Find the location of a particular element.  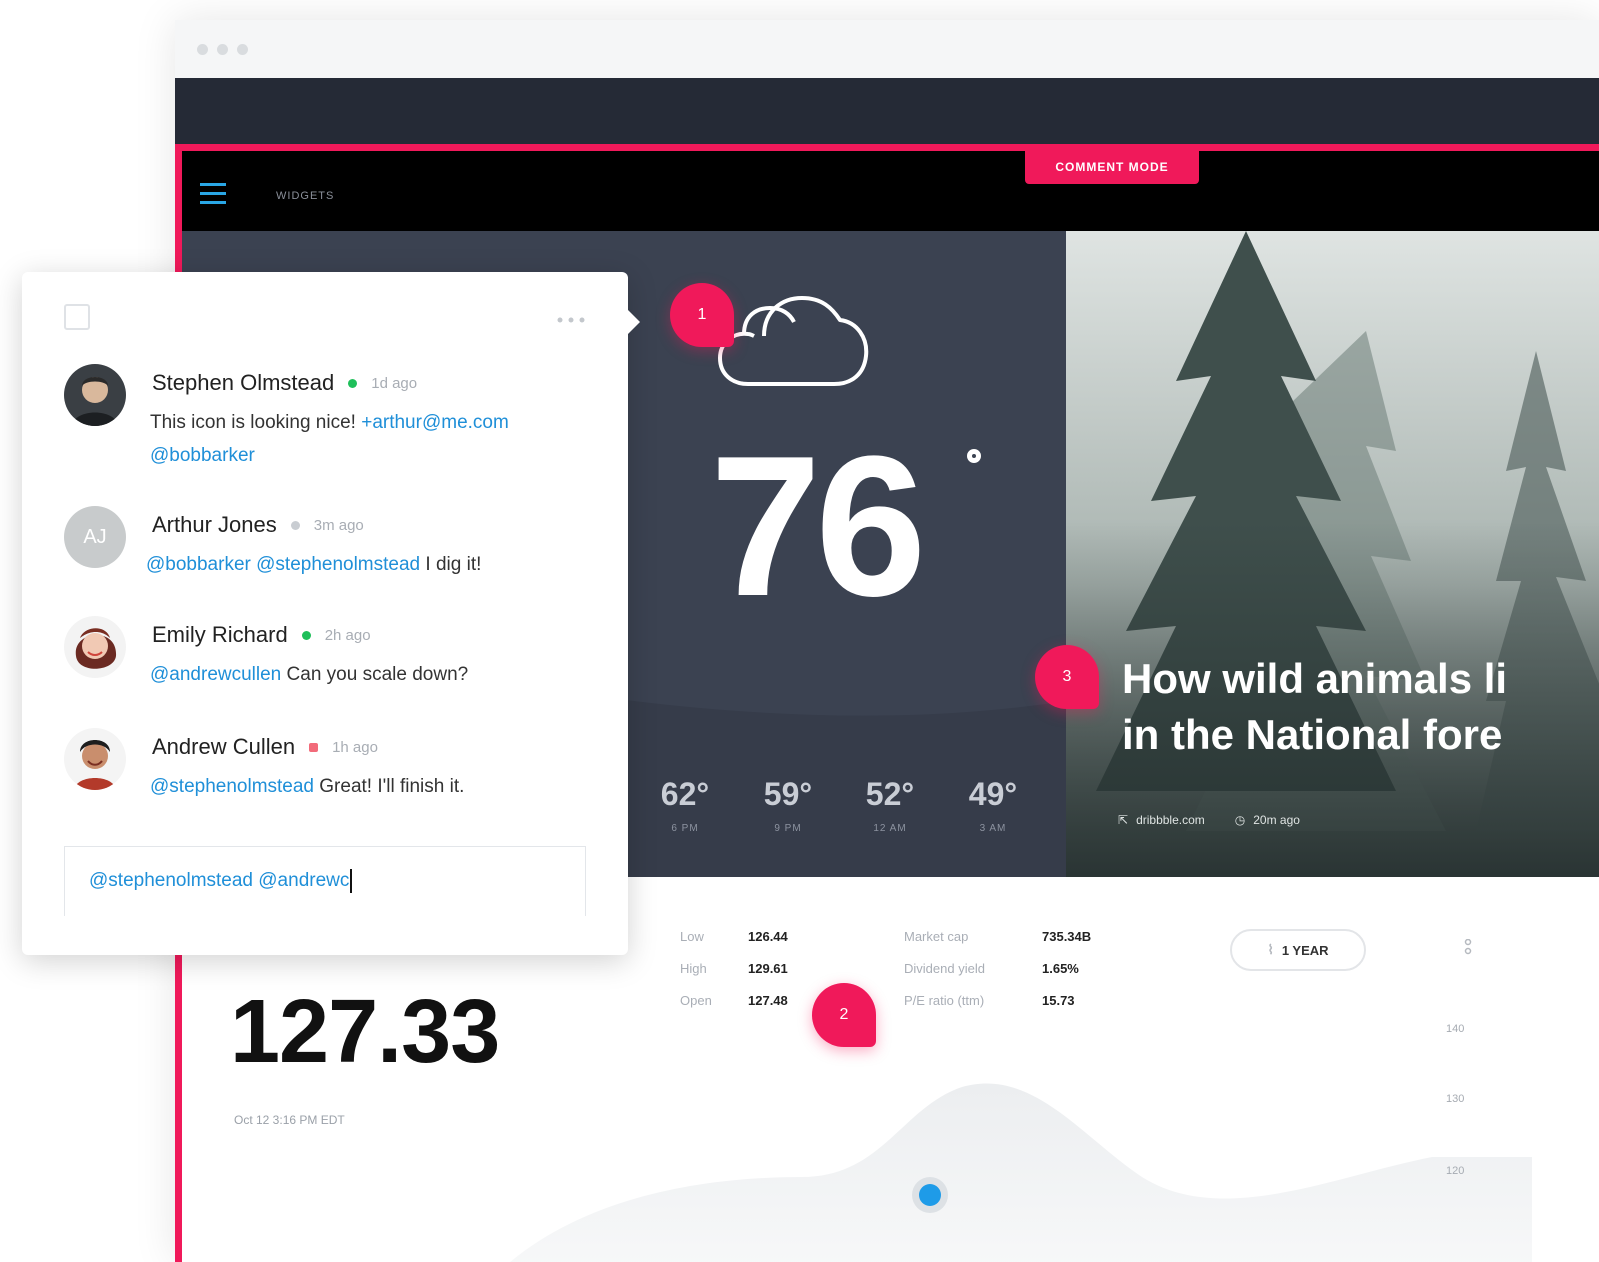

window-minimize-dot is located at coordinates (222, 49).